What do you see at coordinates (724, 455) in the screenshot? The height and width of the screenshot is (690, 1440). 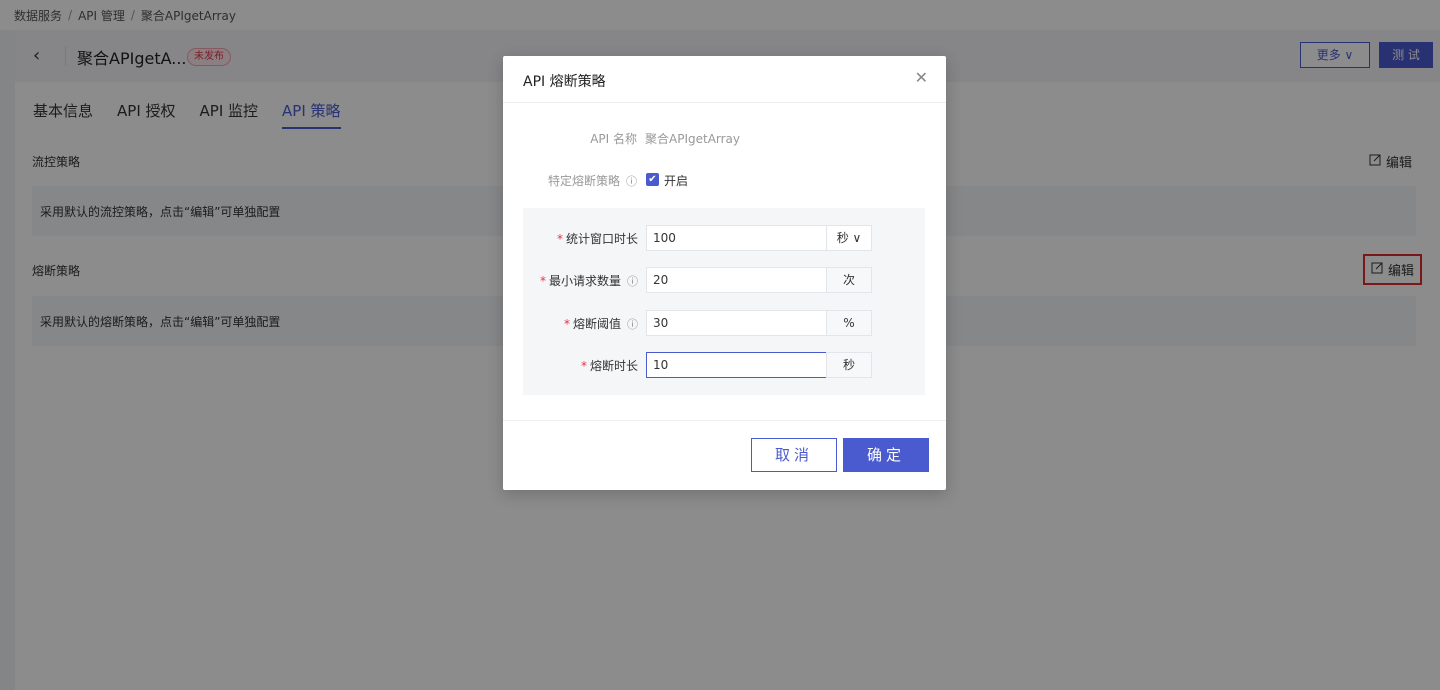 I see `modal-footer: 取消 确定` at bounding box center [724, 455].